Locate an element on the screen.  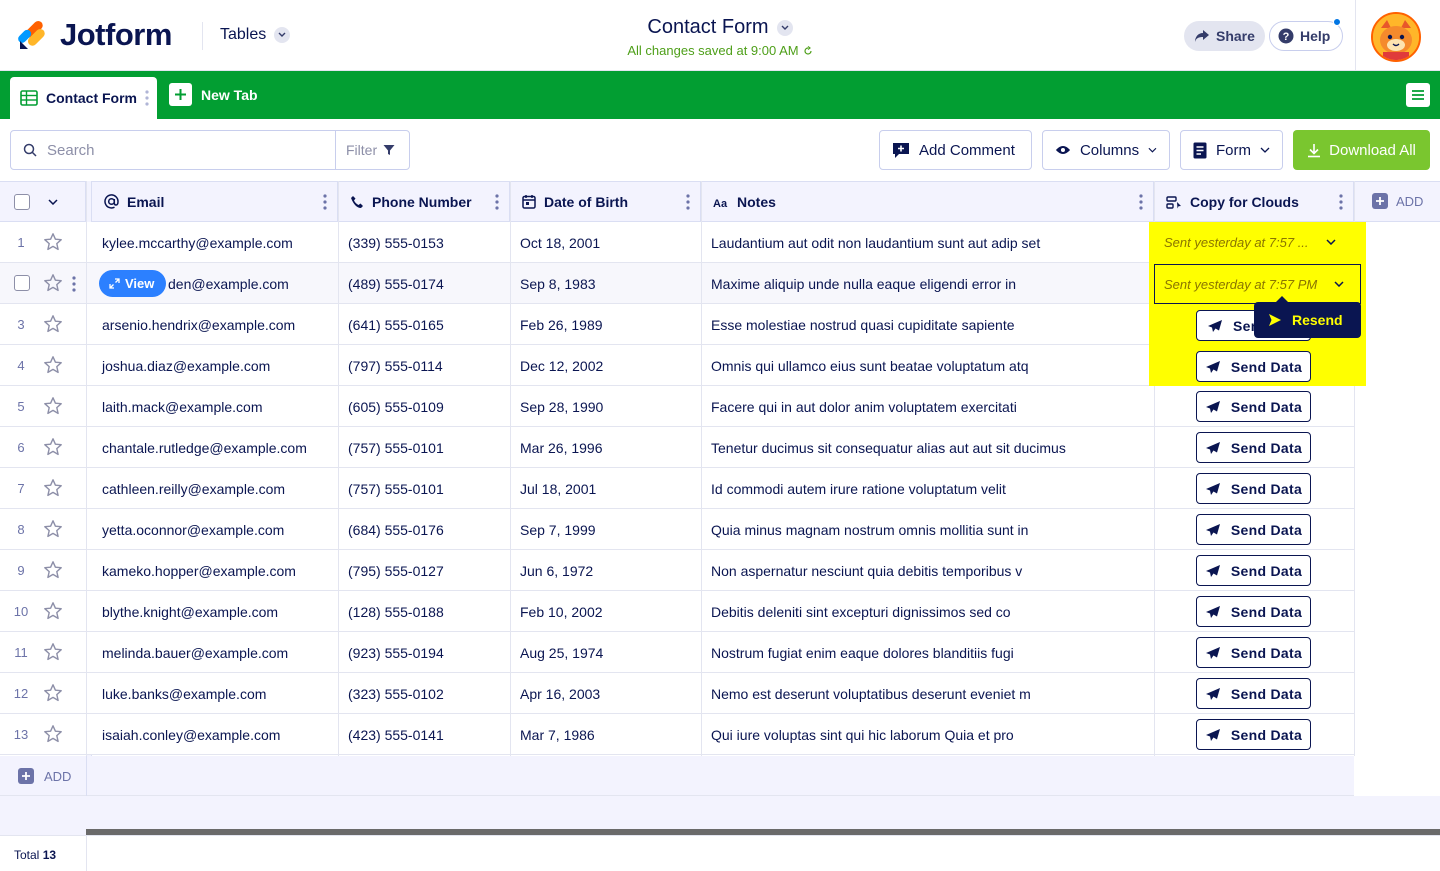
row-checkbox is located at coordinates (22, 283).